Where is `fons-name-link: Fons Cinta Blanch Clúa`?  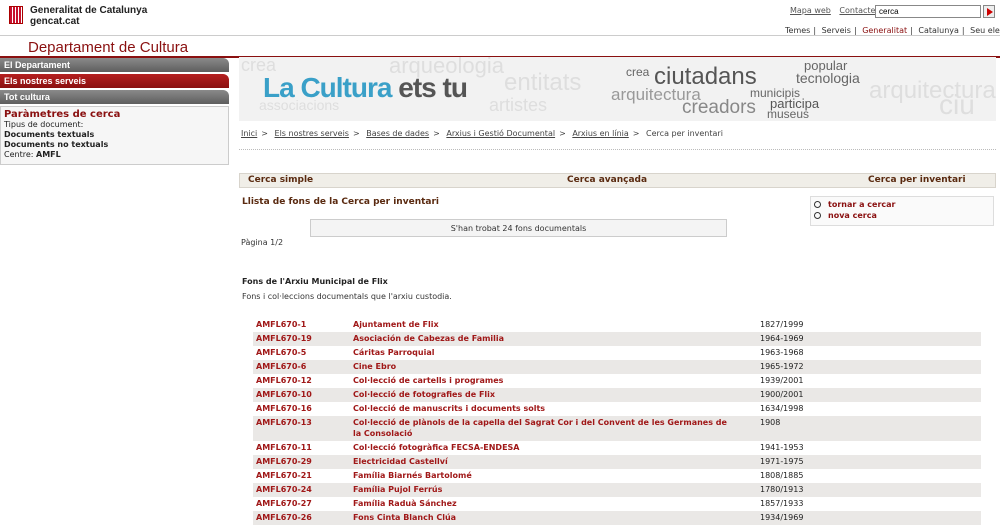
fons-name-link: Fons Cinta Blanch Clúa is located at coordinates (542, 517).